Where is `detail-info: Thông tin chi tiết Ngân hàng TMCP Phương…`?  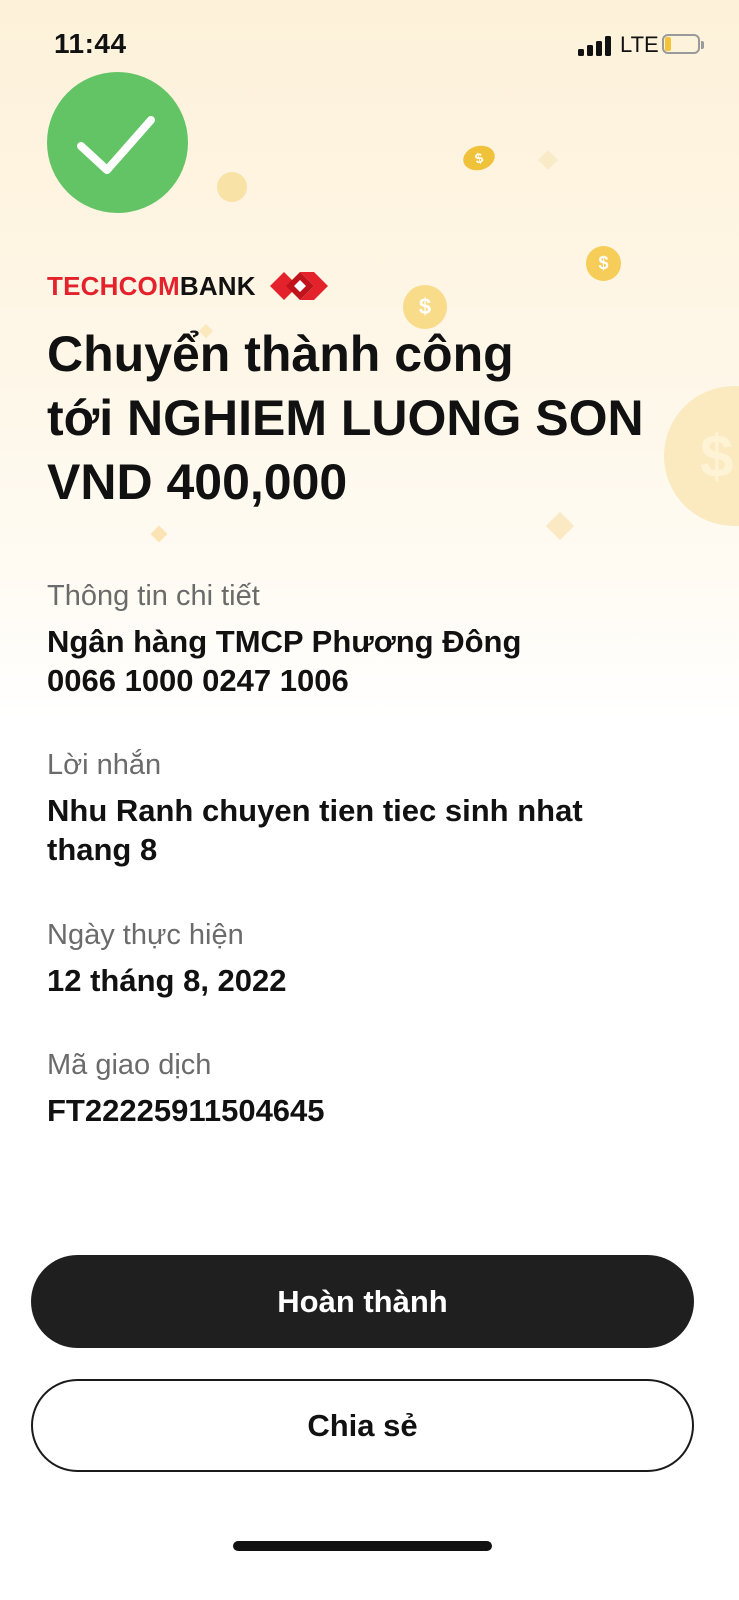 detail-info: Thông tin chi tiết Ngân hàng TMCP Phương… is located at coordinates (377, 638).